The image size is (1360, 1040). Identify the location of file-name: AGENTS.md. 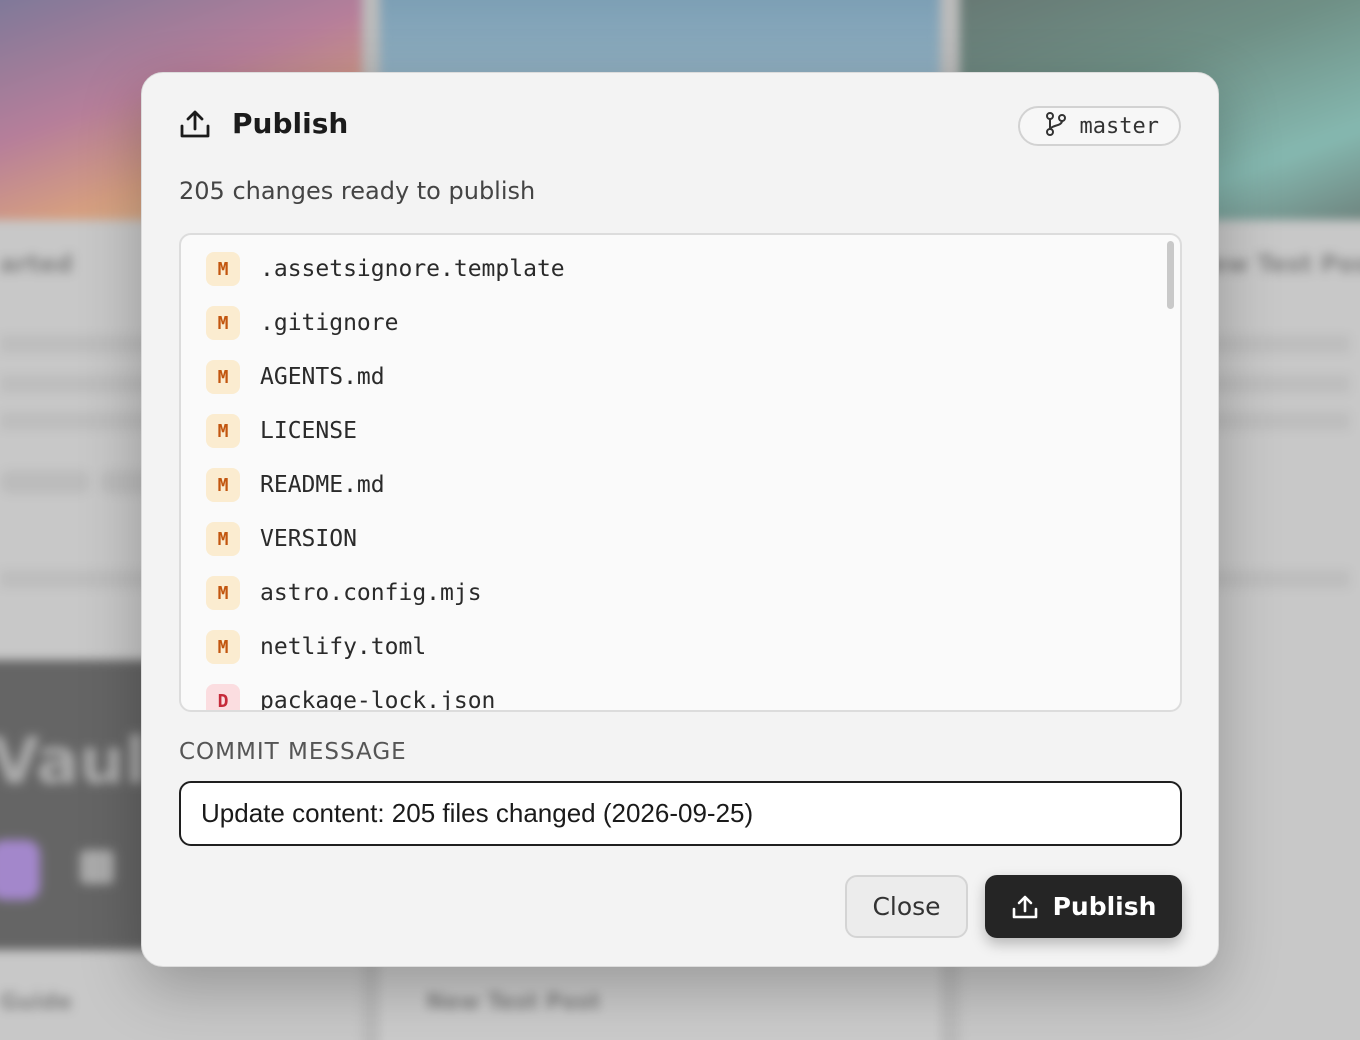
(322, 377).